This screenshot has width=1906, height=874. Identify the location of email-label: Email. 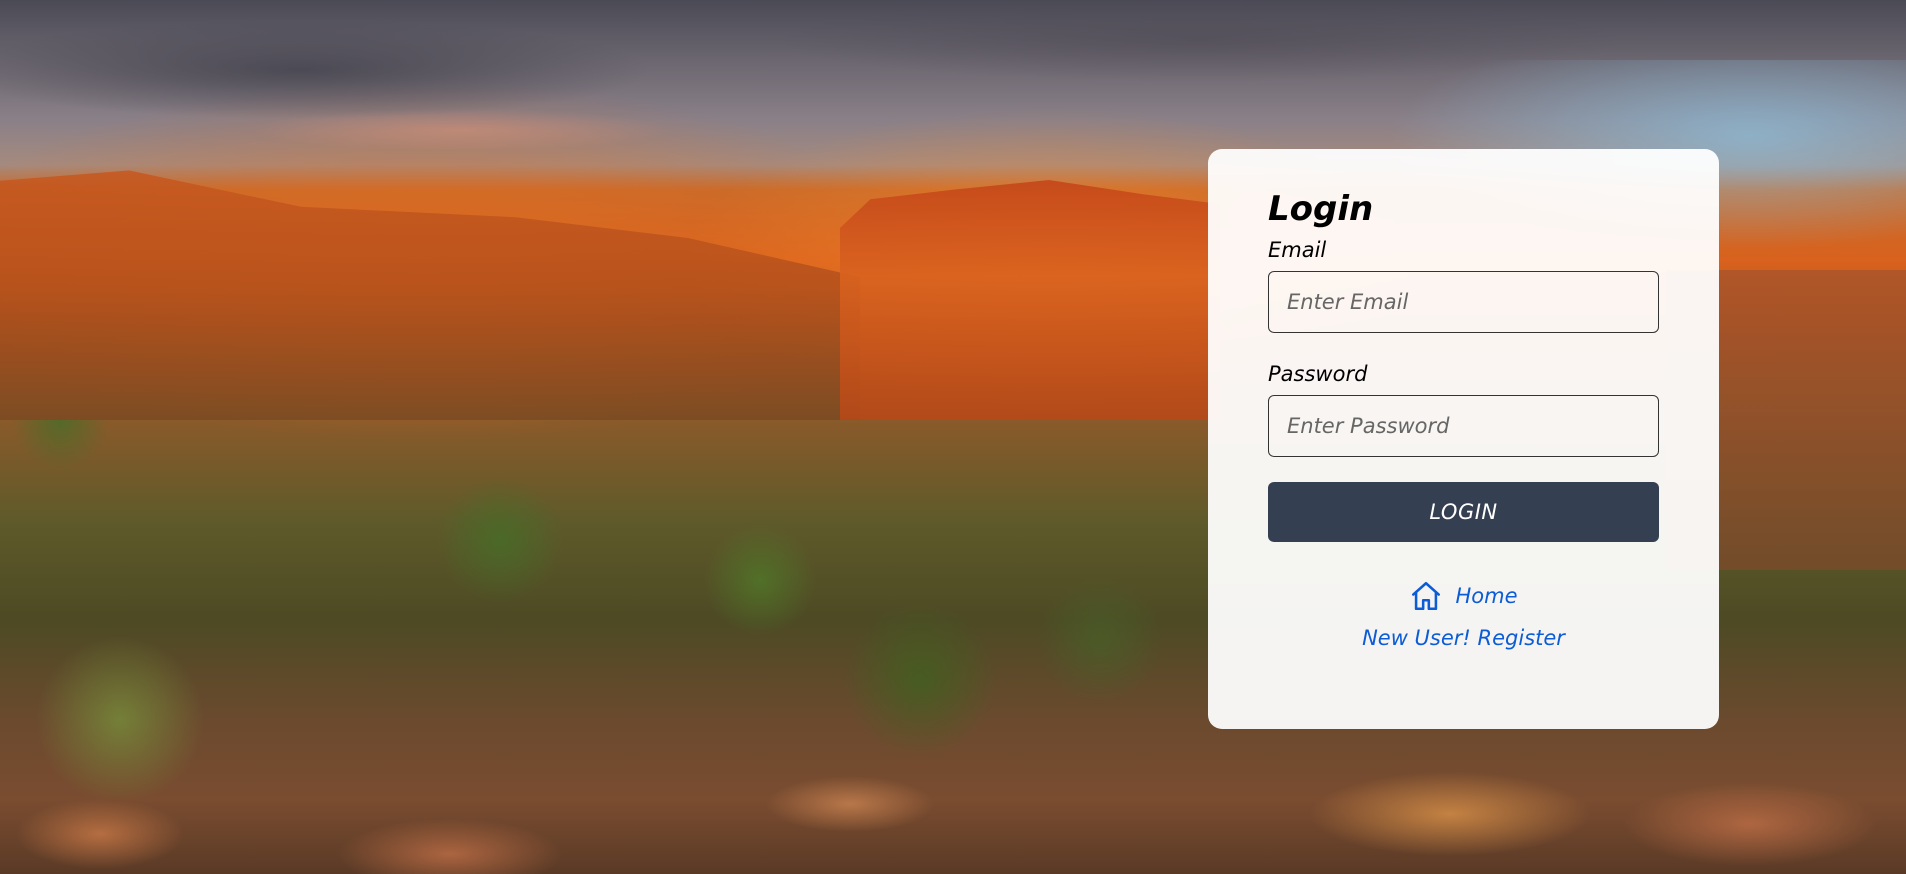
(1297, 250).